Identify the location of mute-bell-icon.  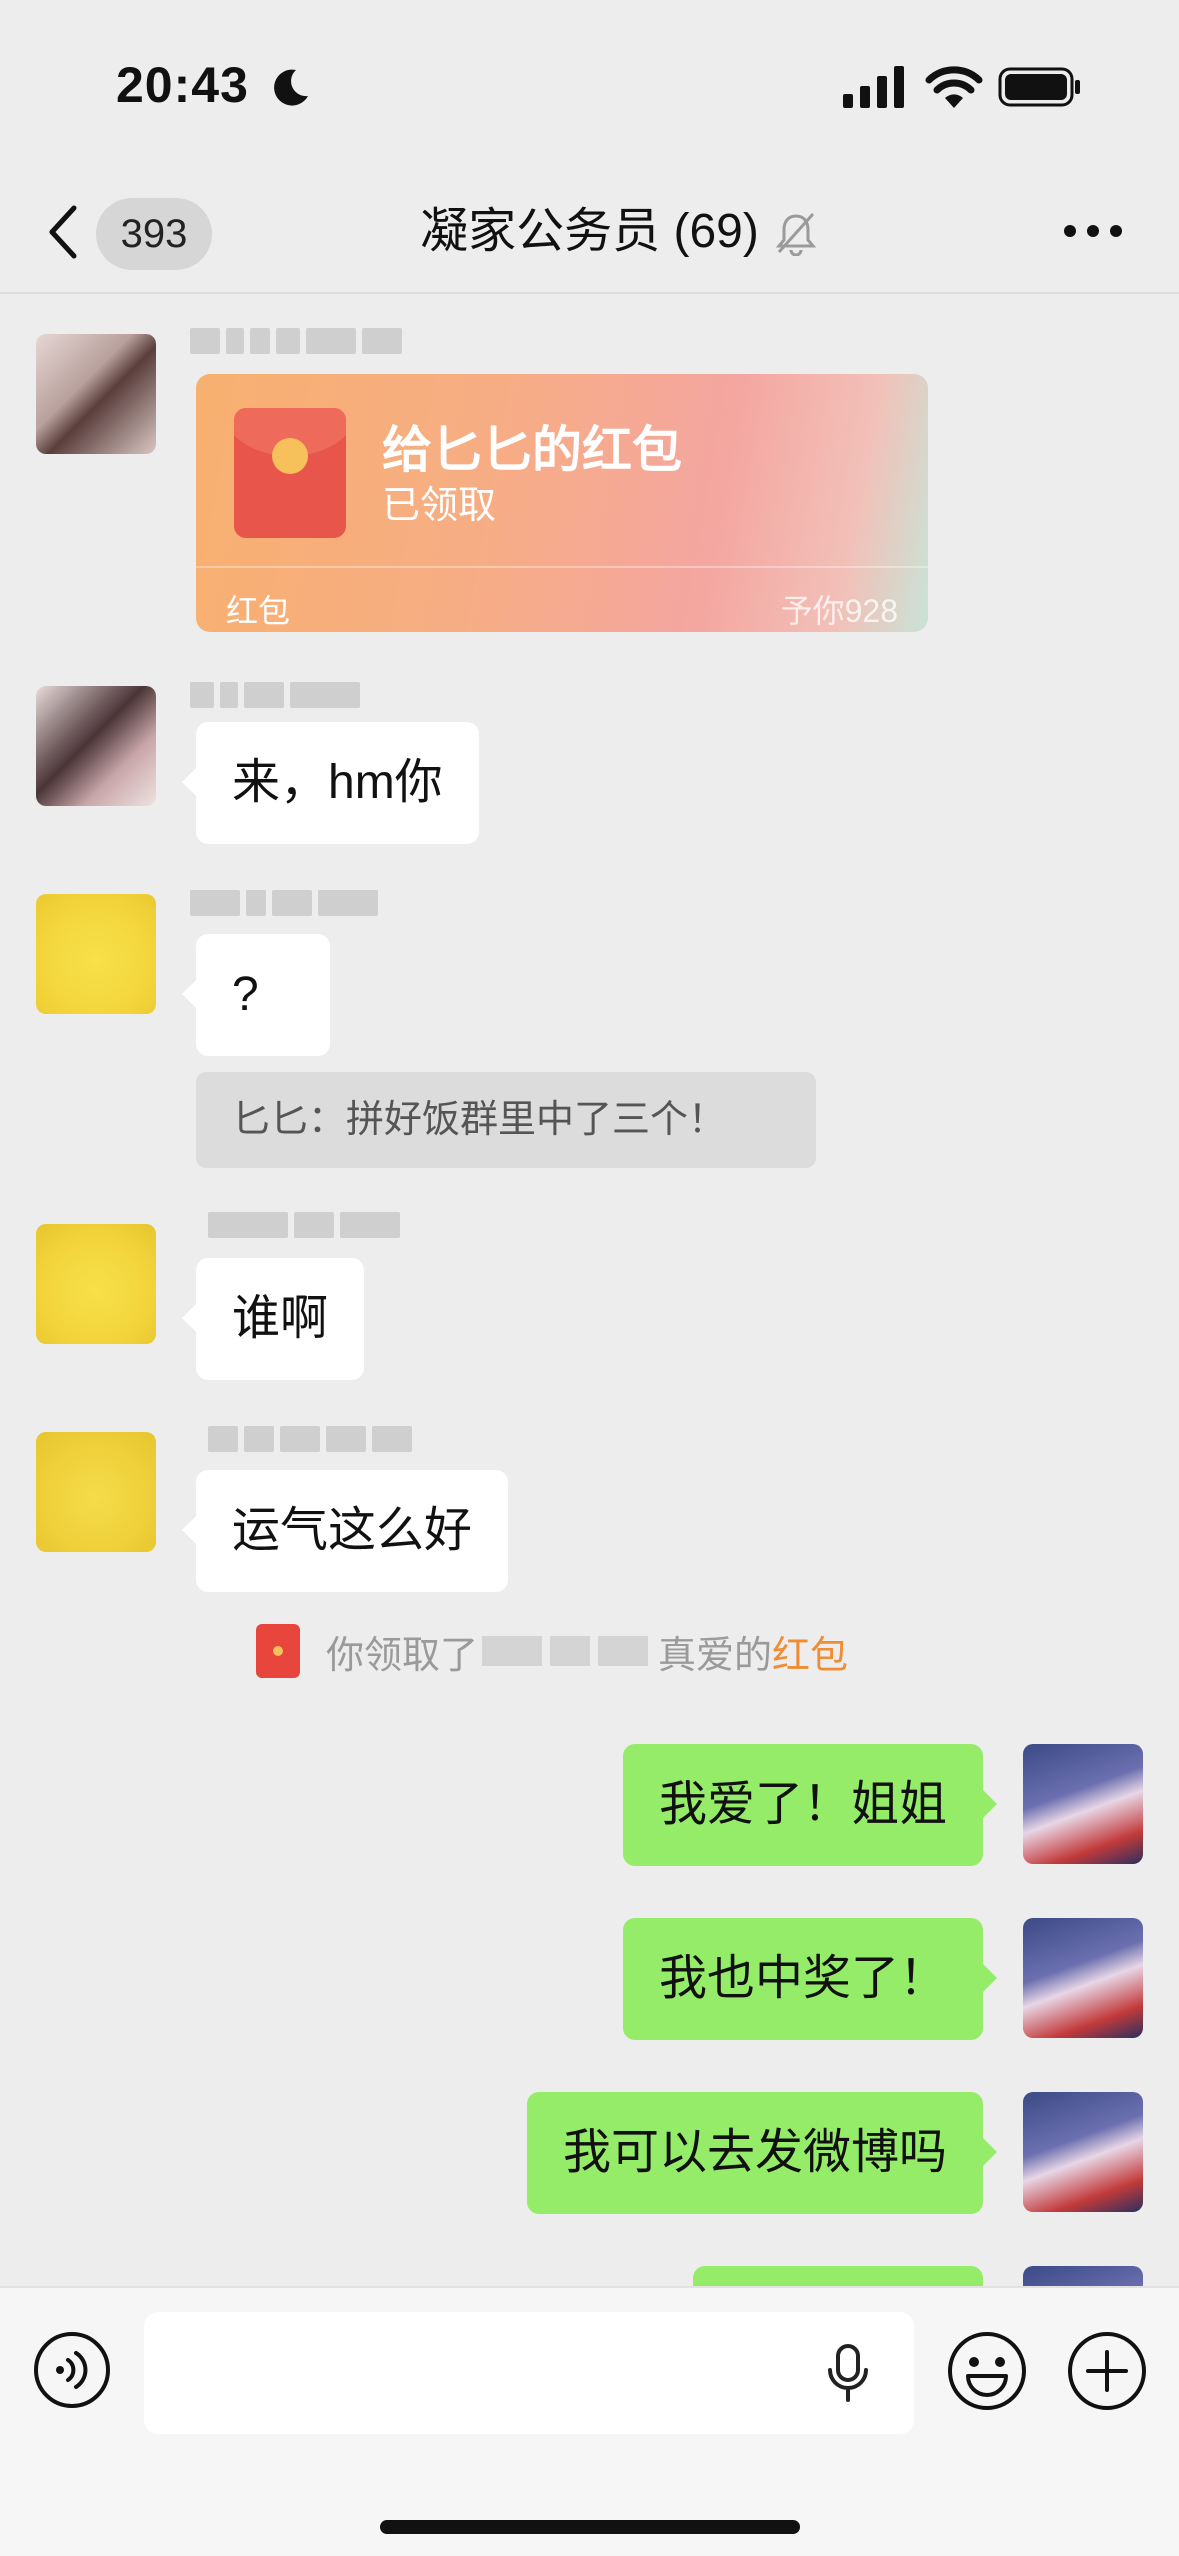
(796, 234).